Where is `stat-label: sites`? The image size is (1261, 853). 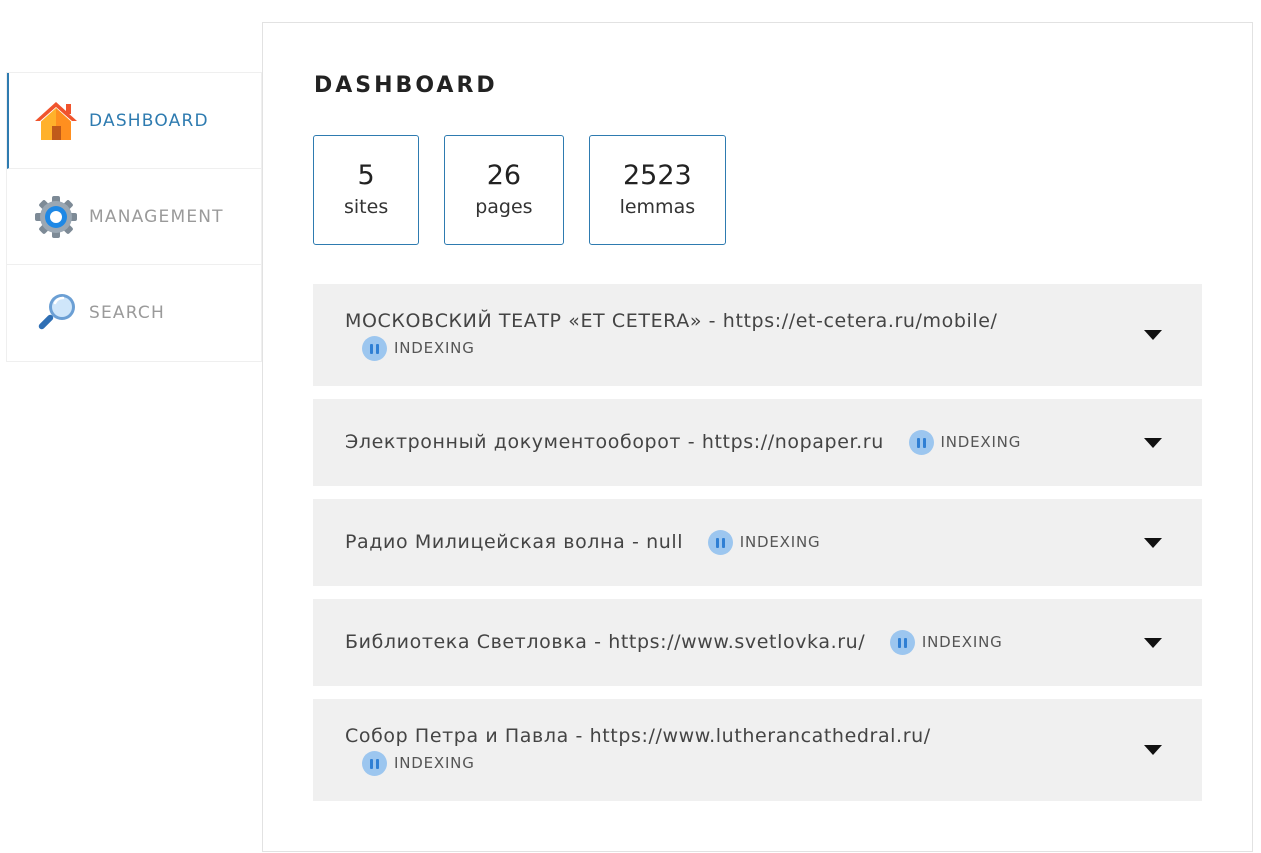 stat-label: sites is located at coordinates (366, 207).